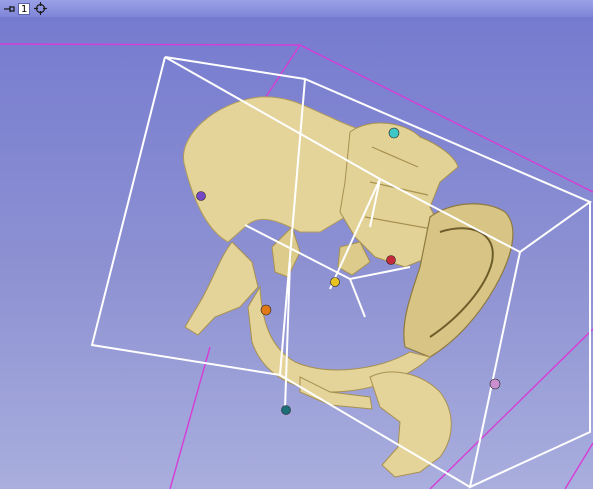 The width and height of the screenshot is (593, 489). Describe the element at coordinates (286, 410) in the screenshot. I see `markup-point-teal` at that location.